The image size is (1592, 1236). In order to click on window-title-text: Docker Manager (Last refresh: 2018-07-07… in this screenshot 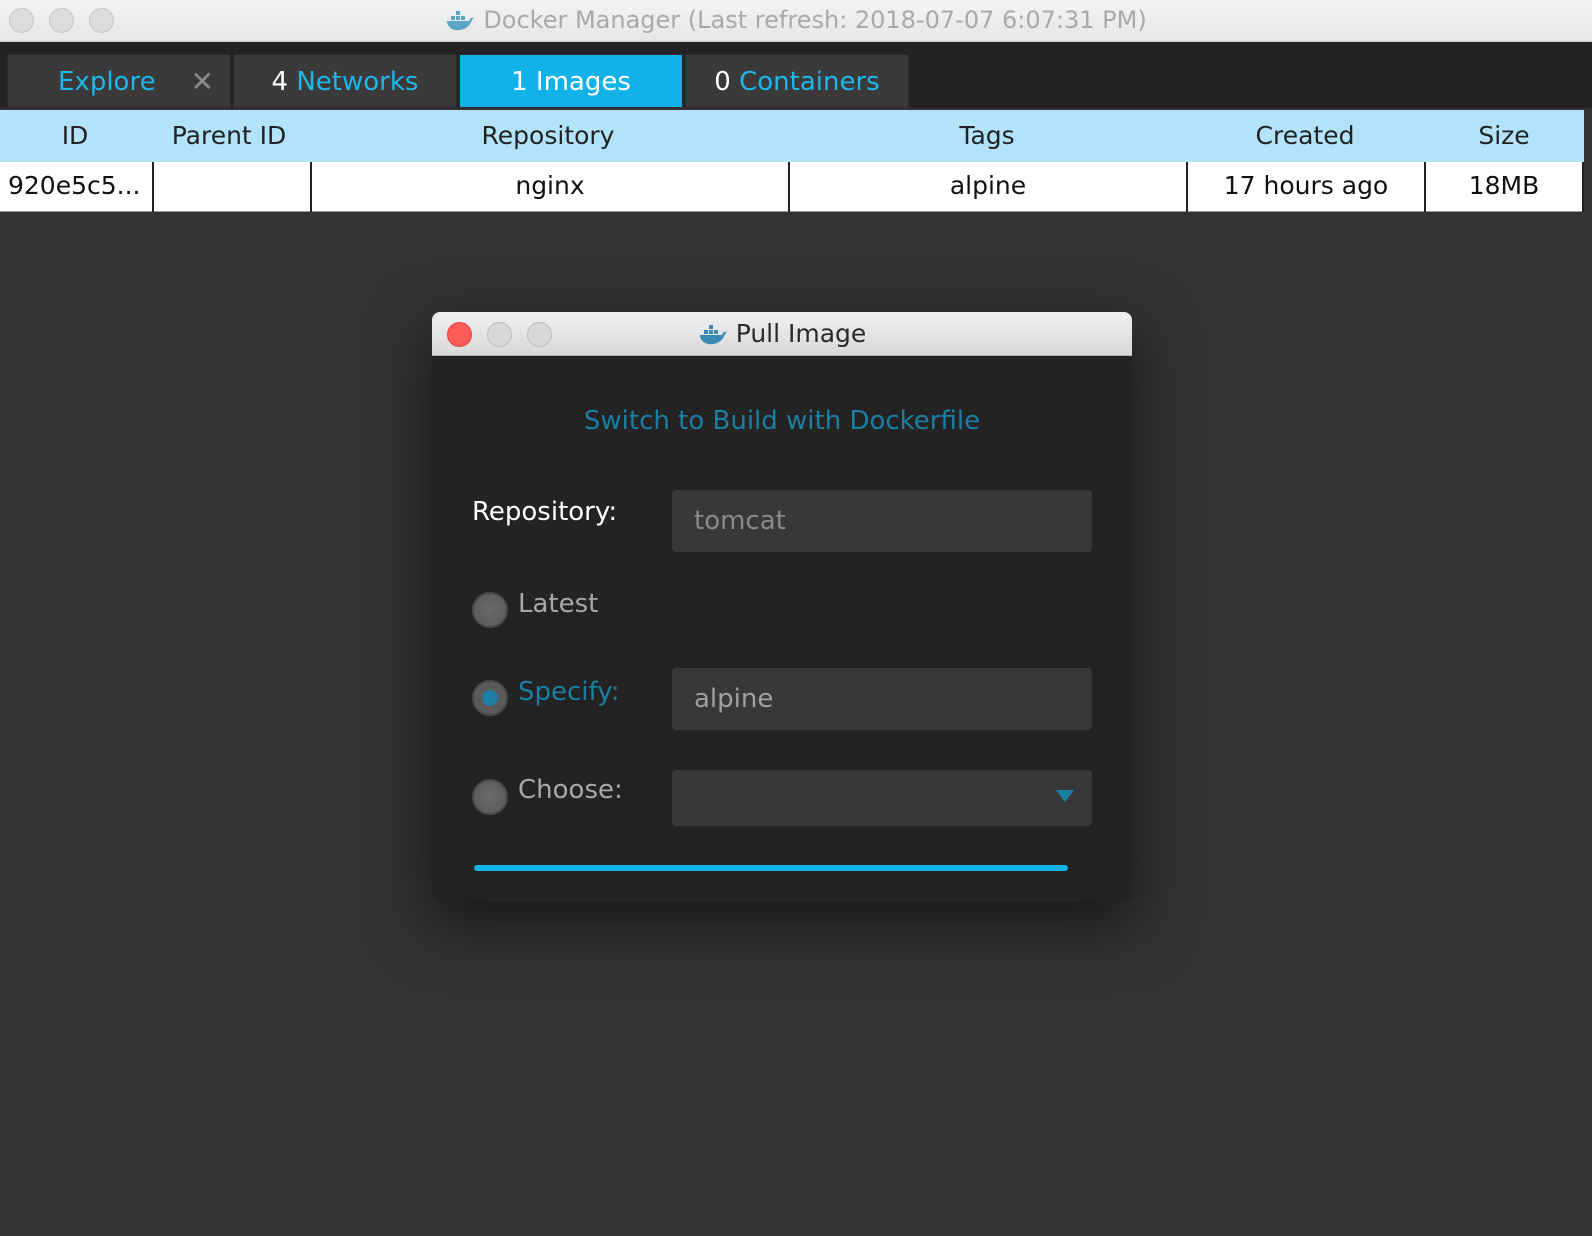, I will do `click(815, 20)`.